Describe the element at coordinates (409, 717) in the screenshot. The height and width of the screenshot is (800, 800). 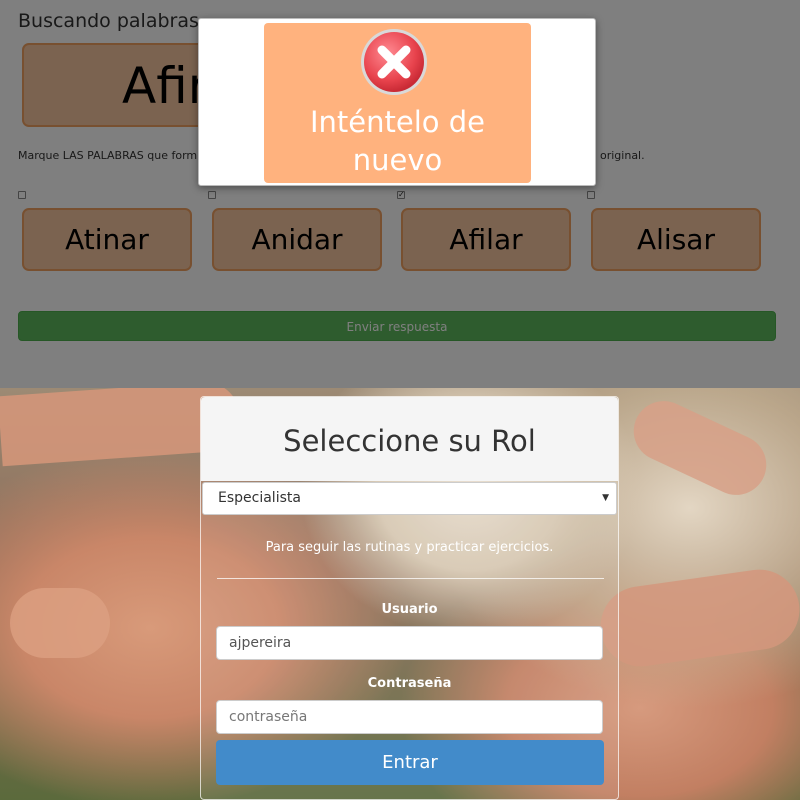
I see `password-field: contraseña` at that location.